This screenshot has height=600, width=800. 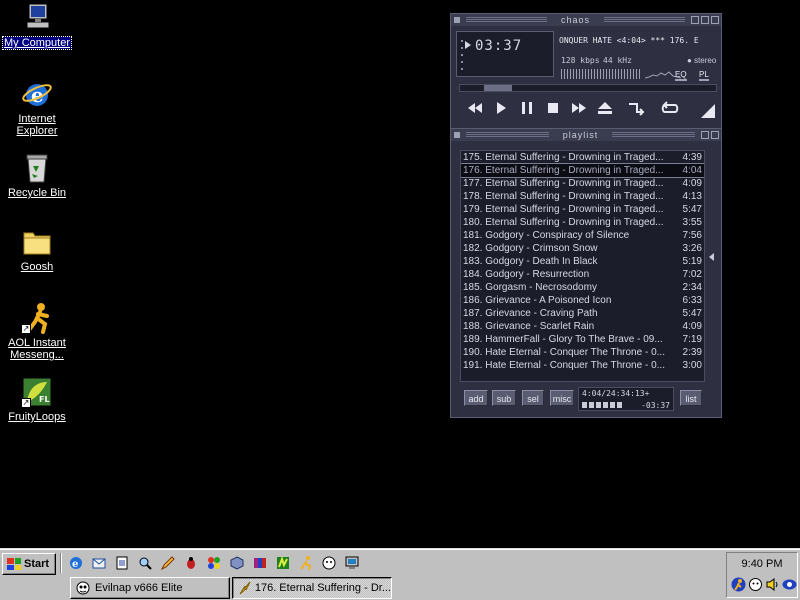 I want to click on track-duration: 5:19, so click(x=692, y=261).